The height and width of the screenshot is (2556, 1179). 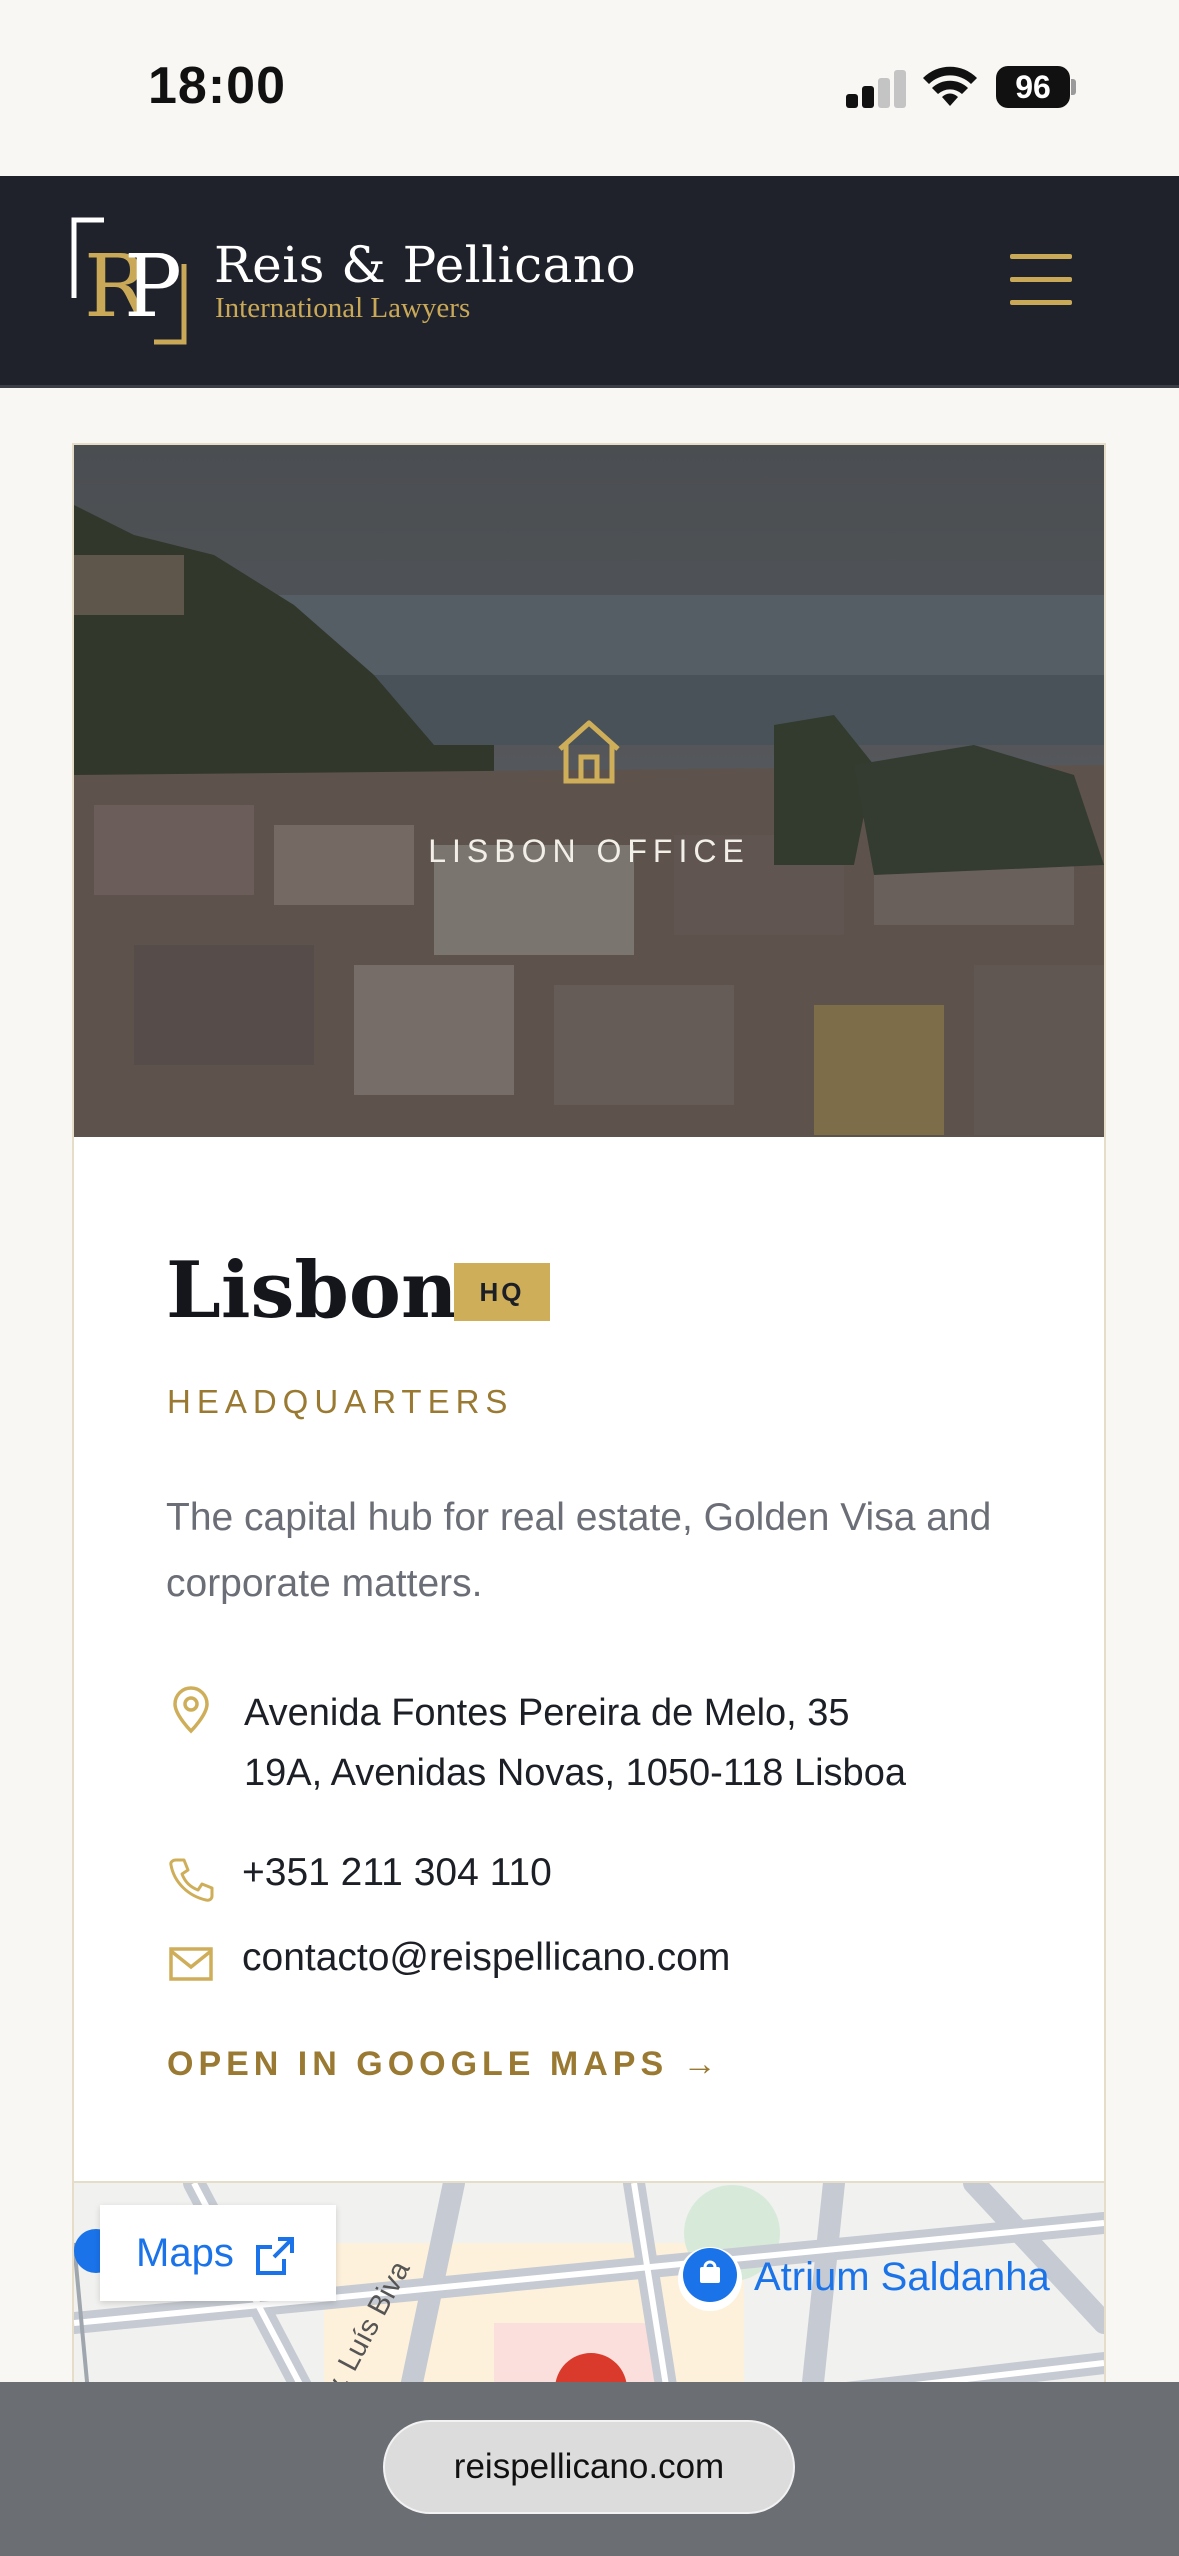 What do you see at coordinates (1042, 280) in the screenshot?
I see `menu-button` at bounding box center [1042, 280].